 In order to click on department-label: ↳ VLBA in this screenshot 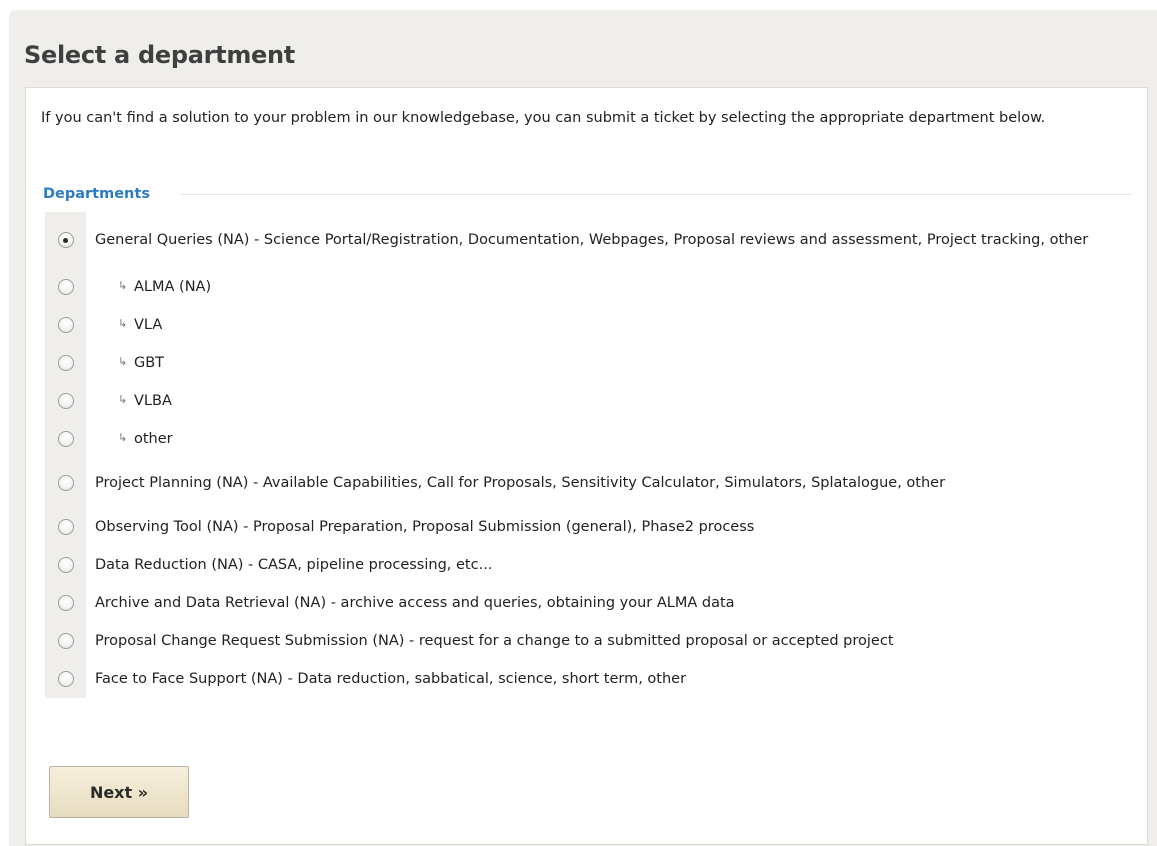, I will do `click(608, 401)`.